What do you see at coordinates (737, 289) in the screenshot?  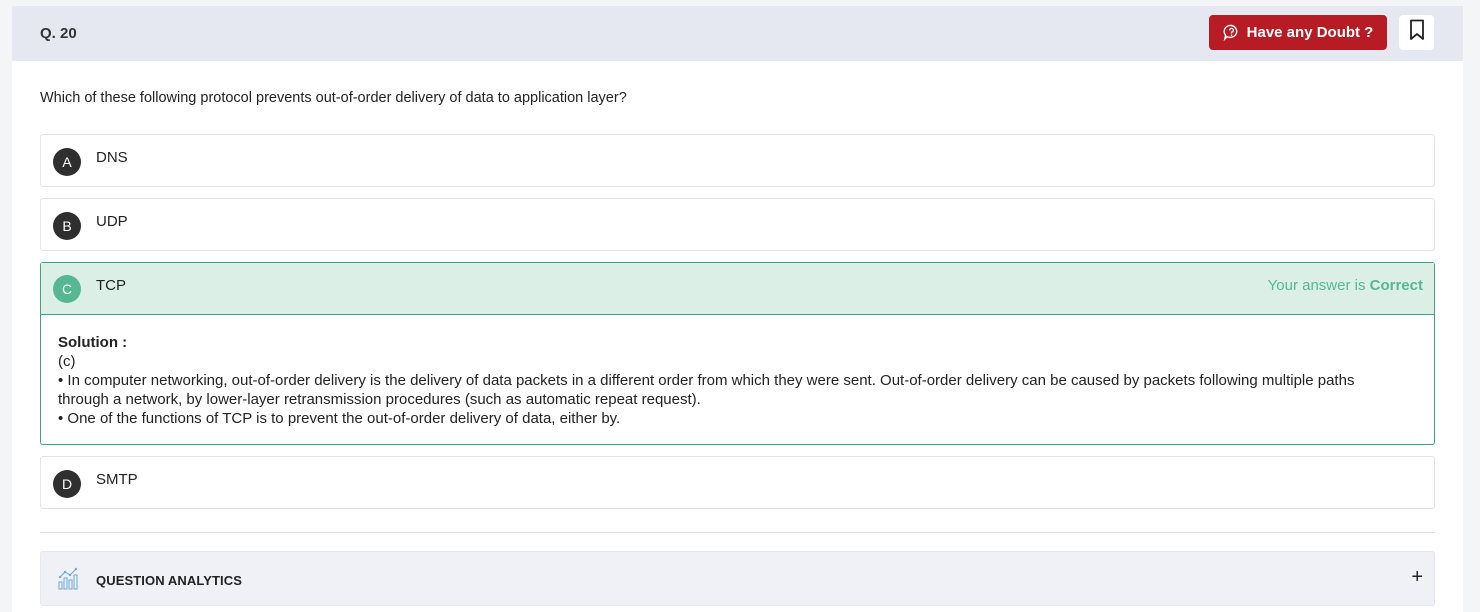 I see `option-c: C TCP Your answer is Correct` at bounding box center [737, 289].